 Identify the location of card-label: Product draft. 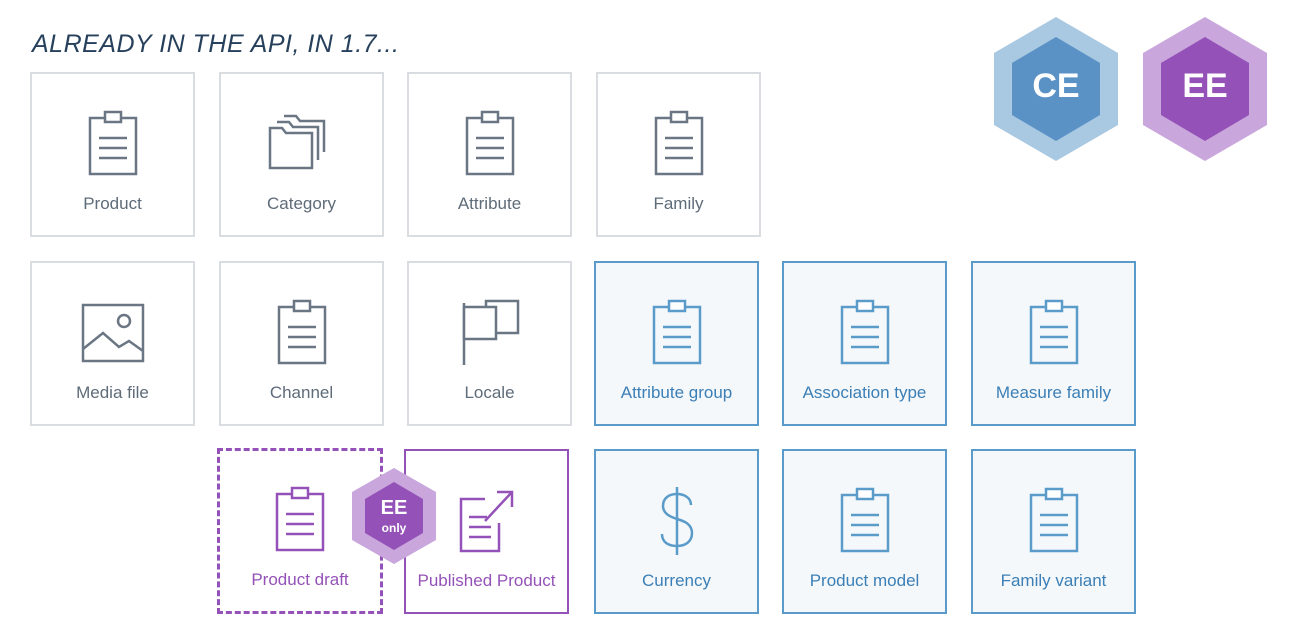
(300, 579).